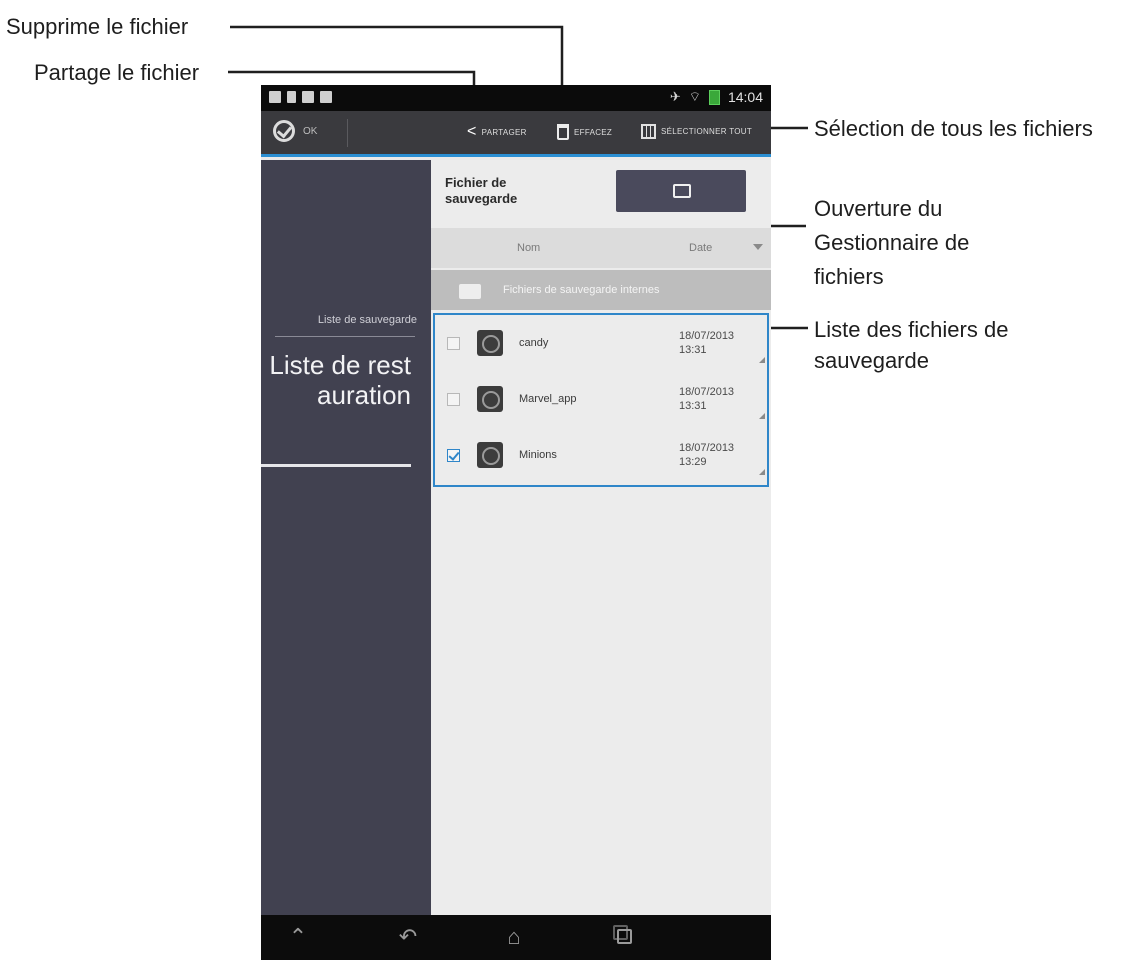  I want to click on system-icons: ✈ ⌔ 14:04, so click(716, 97).